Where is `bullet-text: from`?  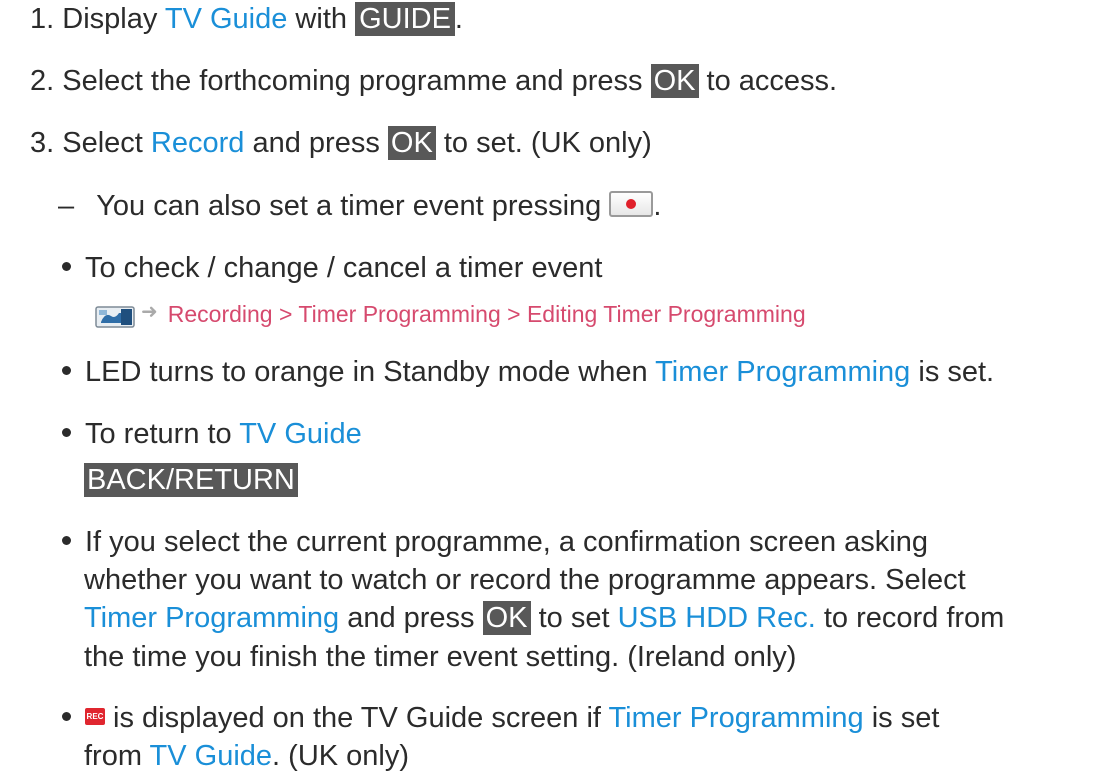
bullet-text: from is located at coordinates (117, 756).